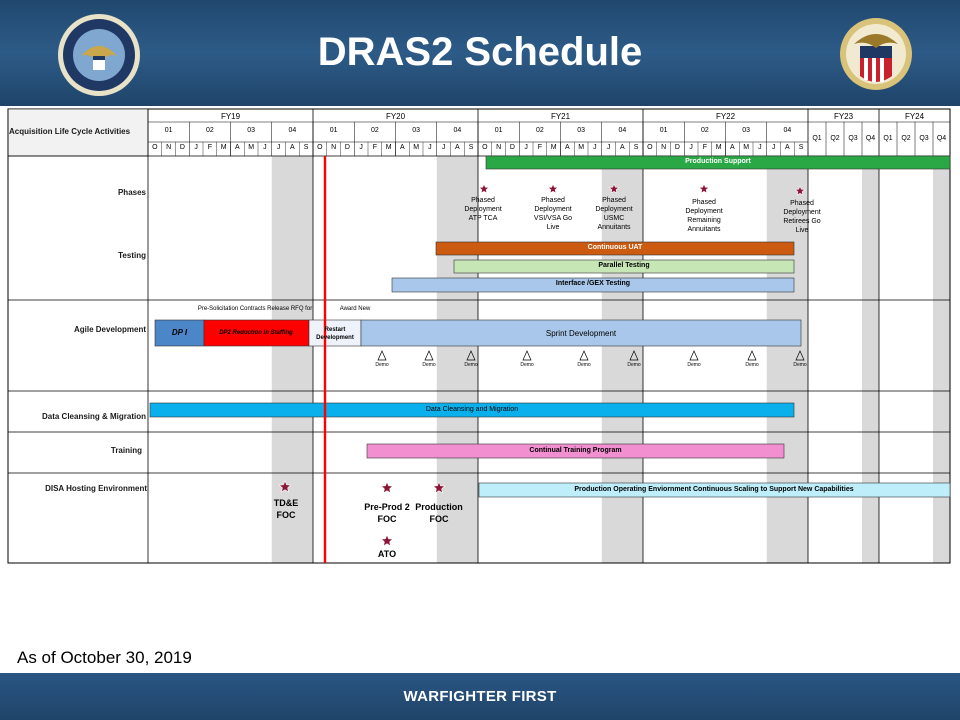 This screenshot has width=960, height=720. I want to click on phase-note-remaining: Phased Deployment Remaining Annuitants, so click(704, 216).